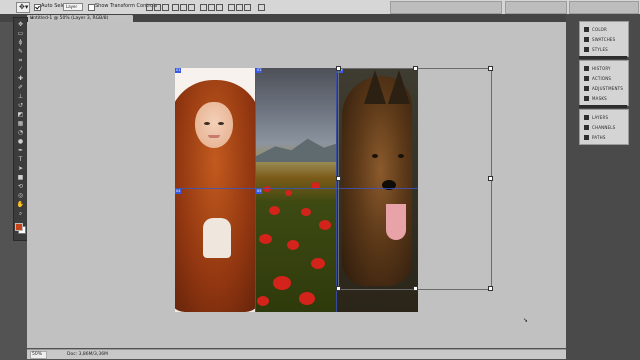 The width and height of the screenshot is (640, 360). Describe the element at coordinates (20, 133) in the screenshot. I see `blur-tool-button: ◔` at that location.